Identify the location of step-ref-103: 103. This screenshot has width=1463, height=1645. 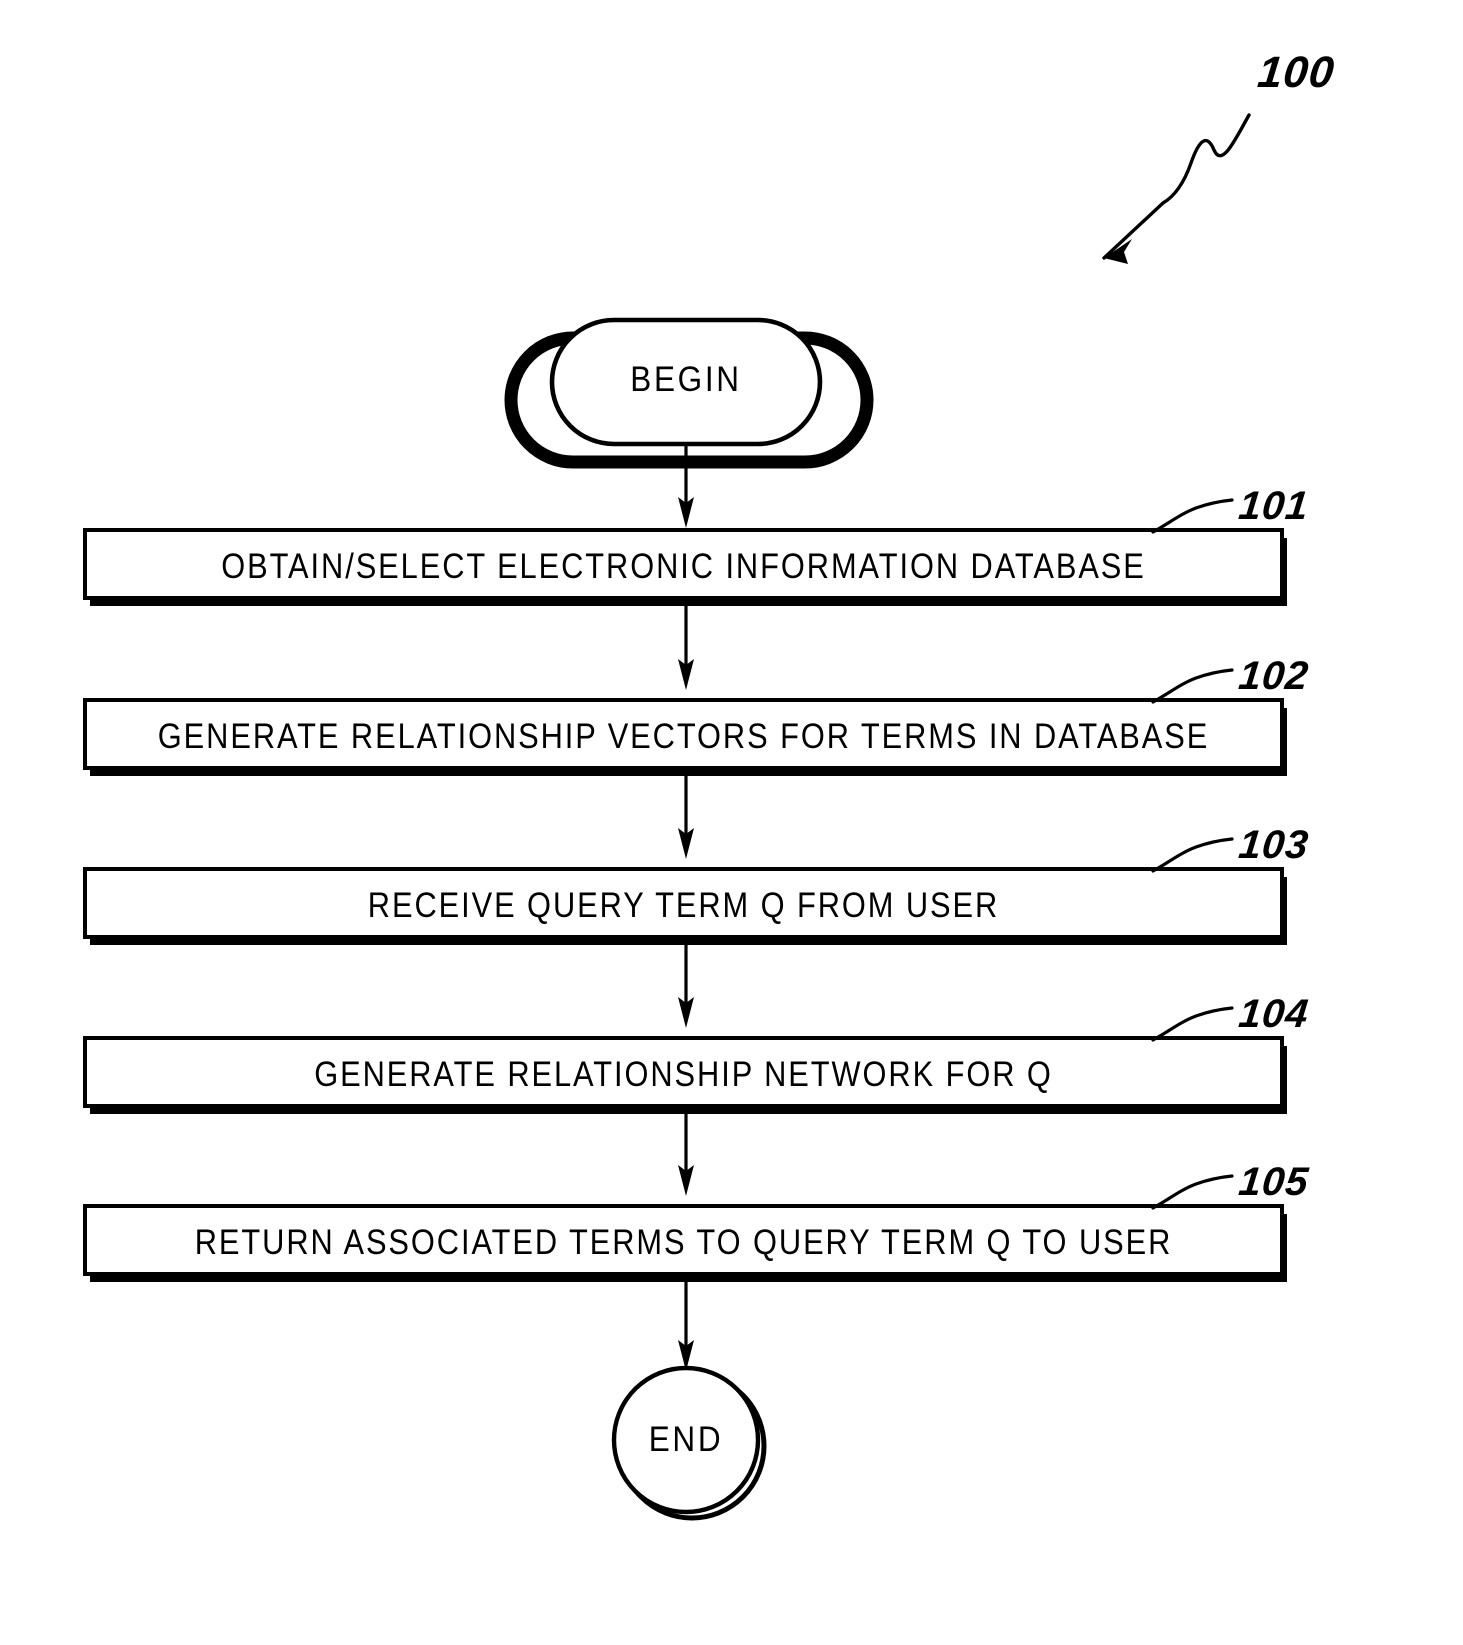
(1274, 845).